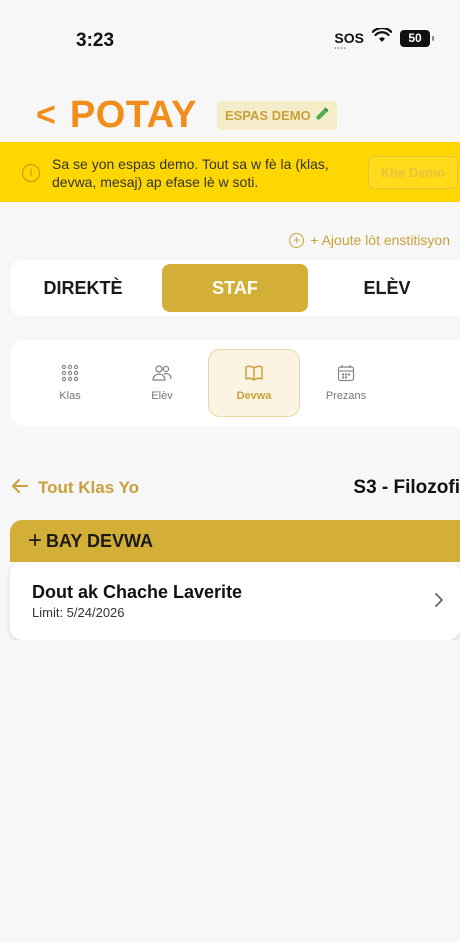  Describe the element at coordinates (346, 396) in the screenshot. I see `nav-label: Prezans` at that location.